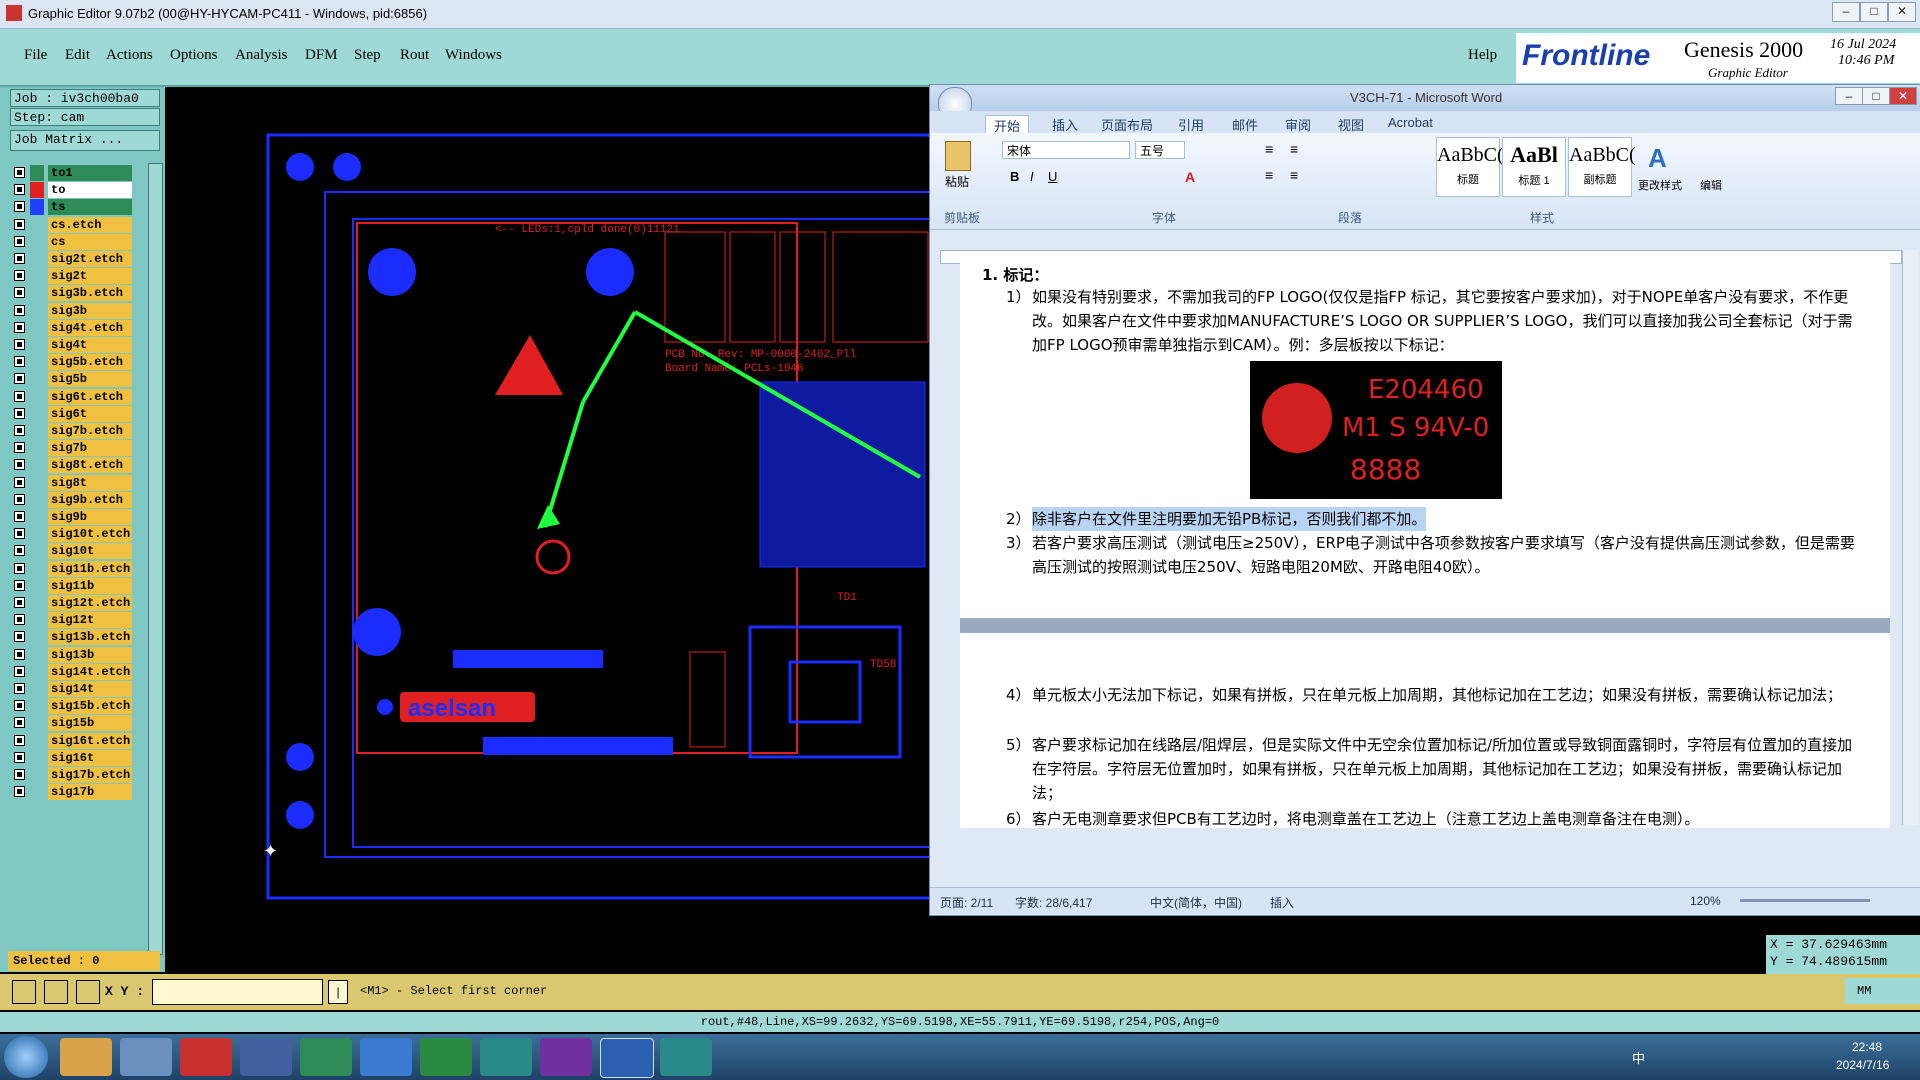 This screenshot has width=1920, height=1080. I want to click on layer-row: sig5b, so click(72, 379).